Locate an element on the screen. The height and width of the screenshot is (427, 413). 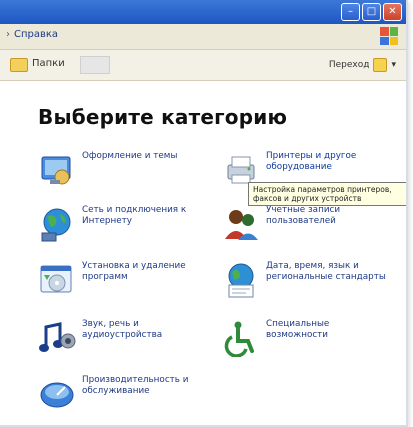
go-button: Переход ▾ is located at coordinates (362, 65).